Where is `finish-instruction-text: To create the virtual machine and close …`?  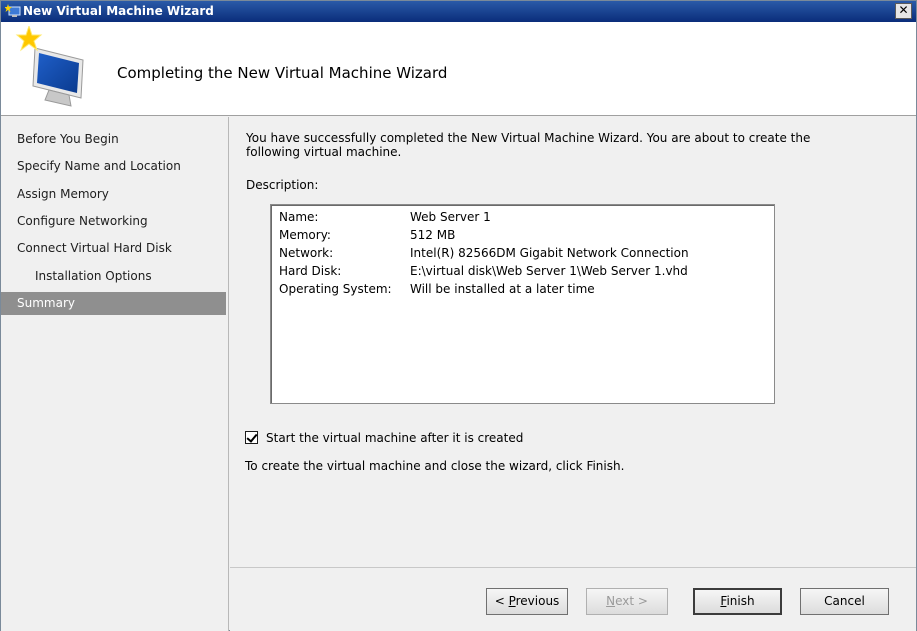
finish-instruction-text: To create the virtual machine and close … is located at coordinates (435, 466).